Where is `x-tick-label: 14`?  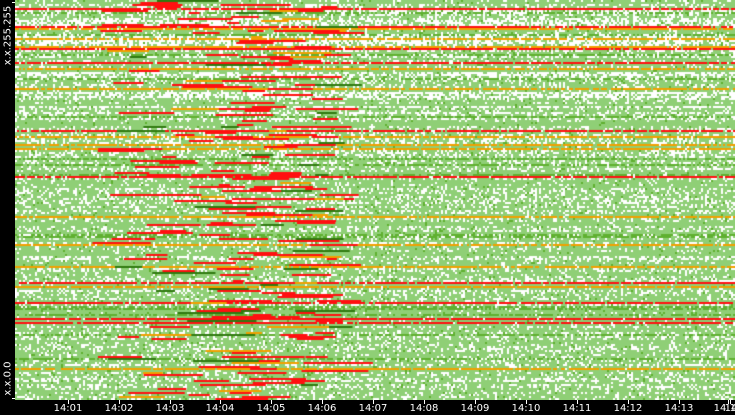
x-tick-label: 14 is located at coordinates (729, 408).